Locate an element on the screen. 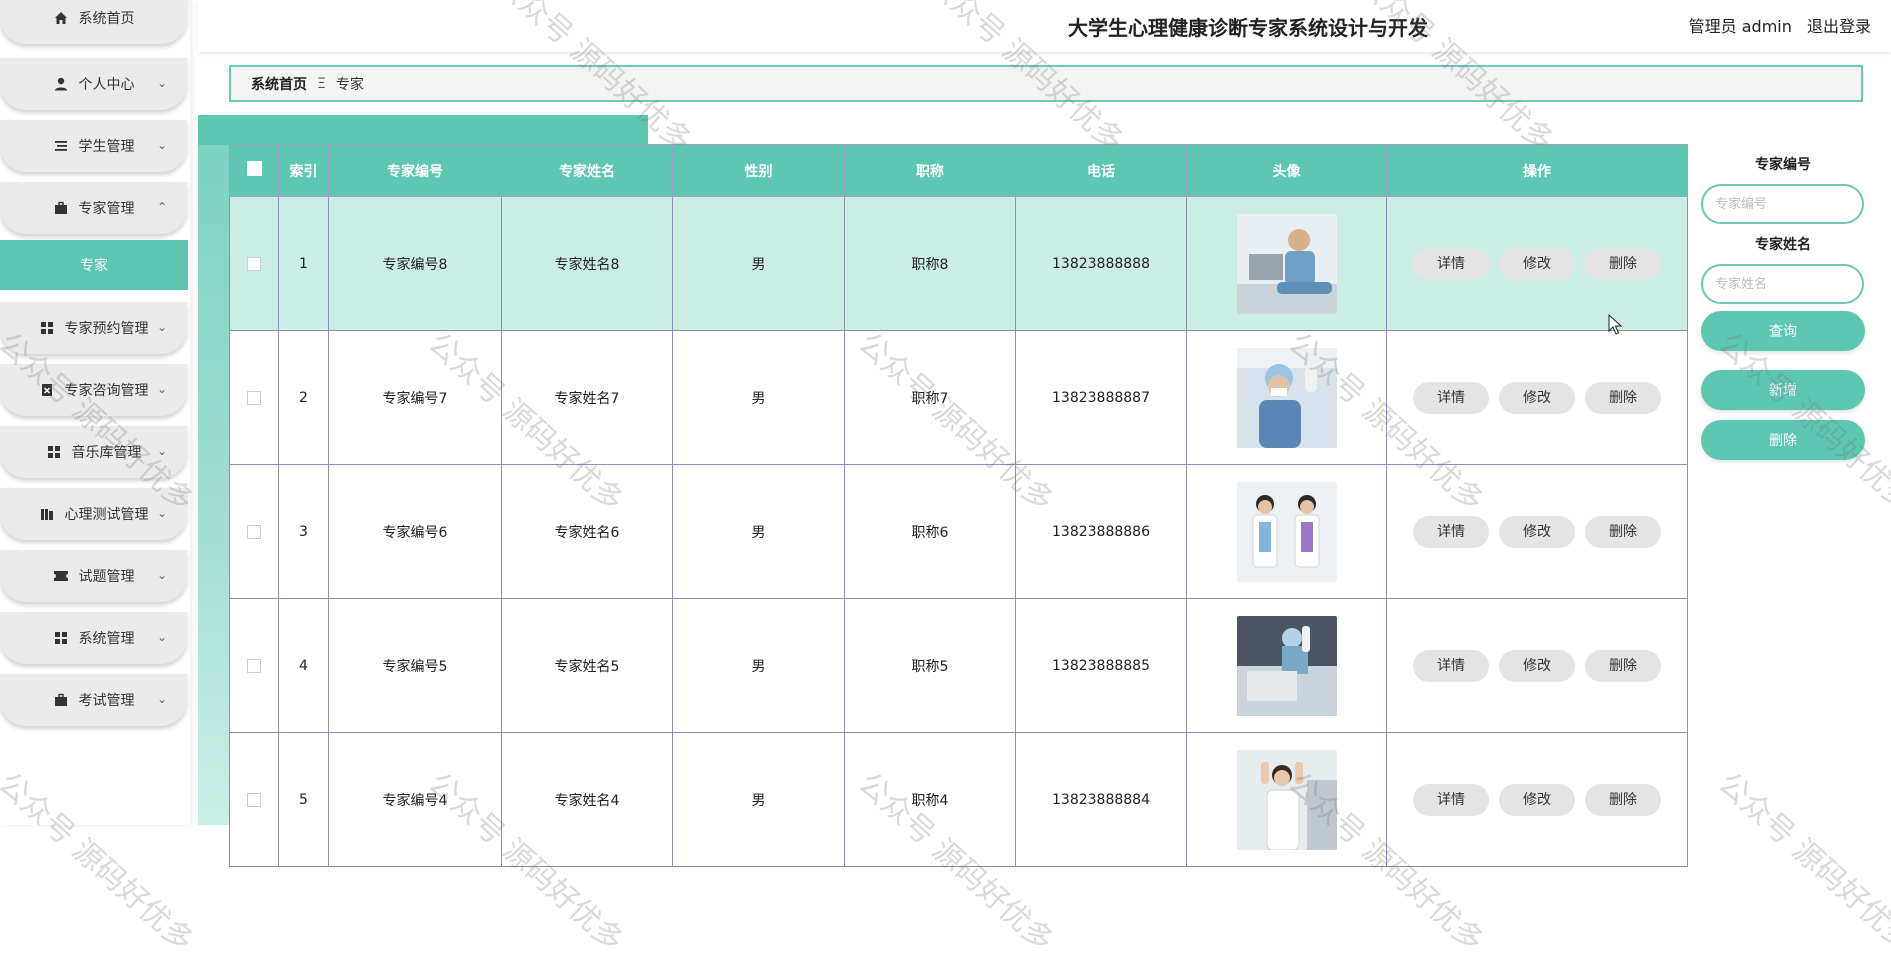 This screenshot has width=1891, height=960. sidebar-item-experts: 专家管理 ⌃ is located at coordinates (93, 208).